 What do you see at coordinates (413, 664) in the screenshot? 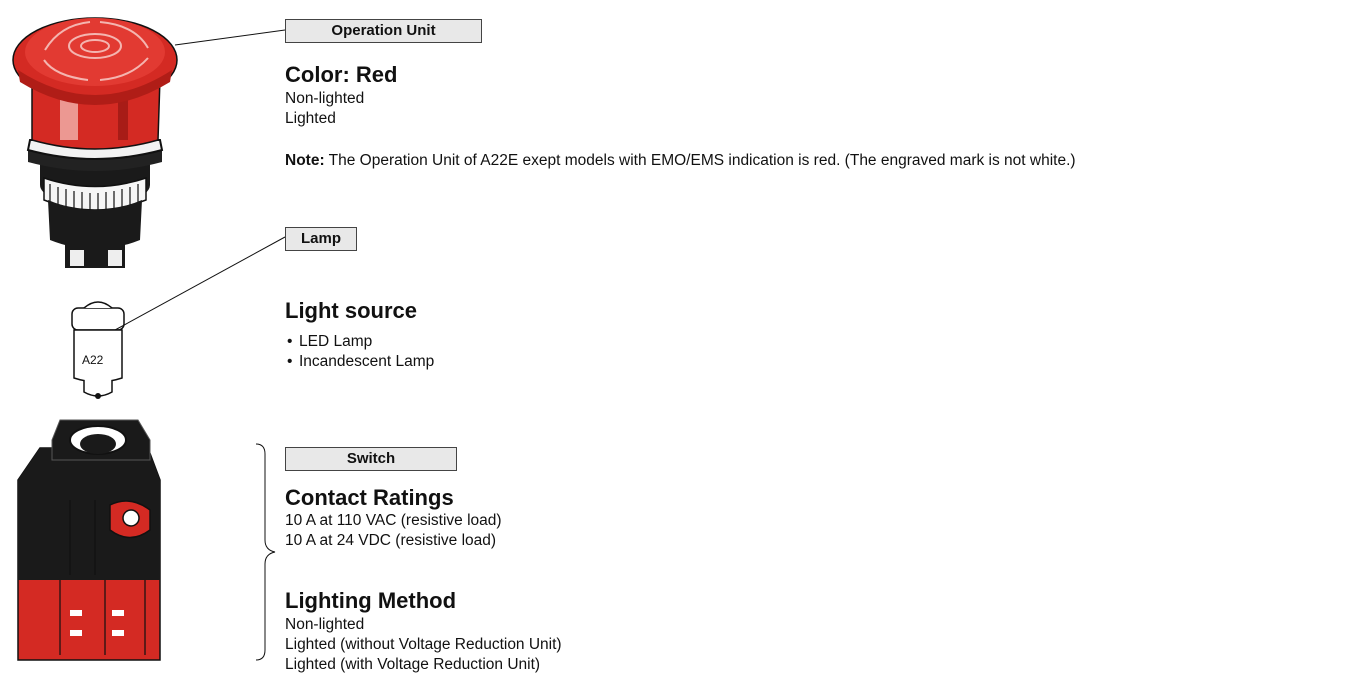
I see `lighting-line: Lighted (with Voltage Reduction Unit)` at bounding box center [413, 664].